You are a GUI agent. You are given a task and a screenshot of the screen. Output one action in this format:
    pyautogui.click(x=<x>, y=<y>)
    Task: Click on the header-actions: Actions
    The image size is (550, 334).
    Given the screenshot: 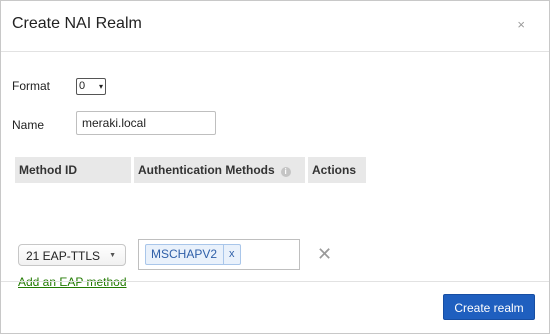 What is the action you would take?
    pyautogui.click(x=337, y=170)
    